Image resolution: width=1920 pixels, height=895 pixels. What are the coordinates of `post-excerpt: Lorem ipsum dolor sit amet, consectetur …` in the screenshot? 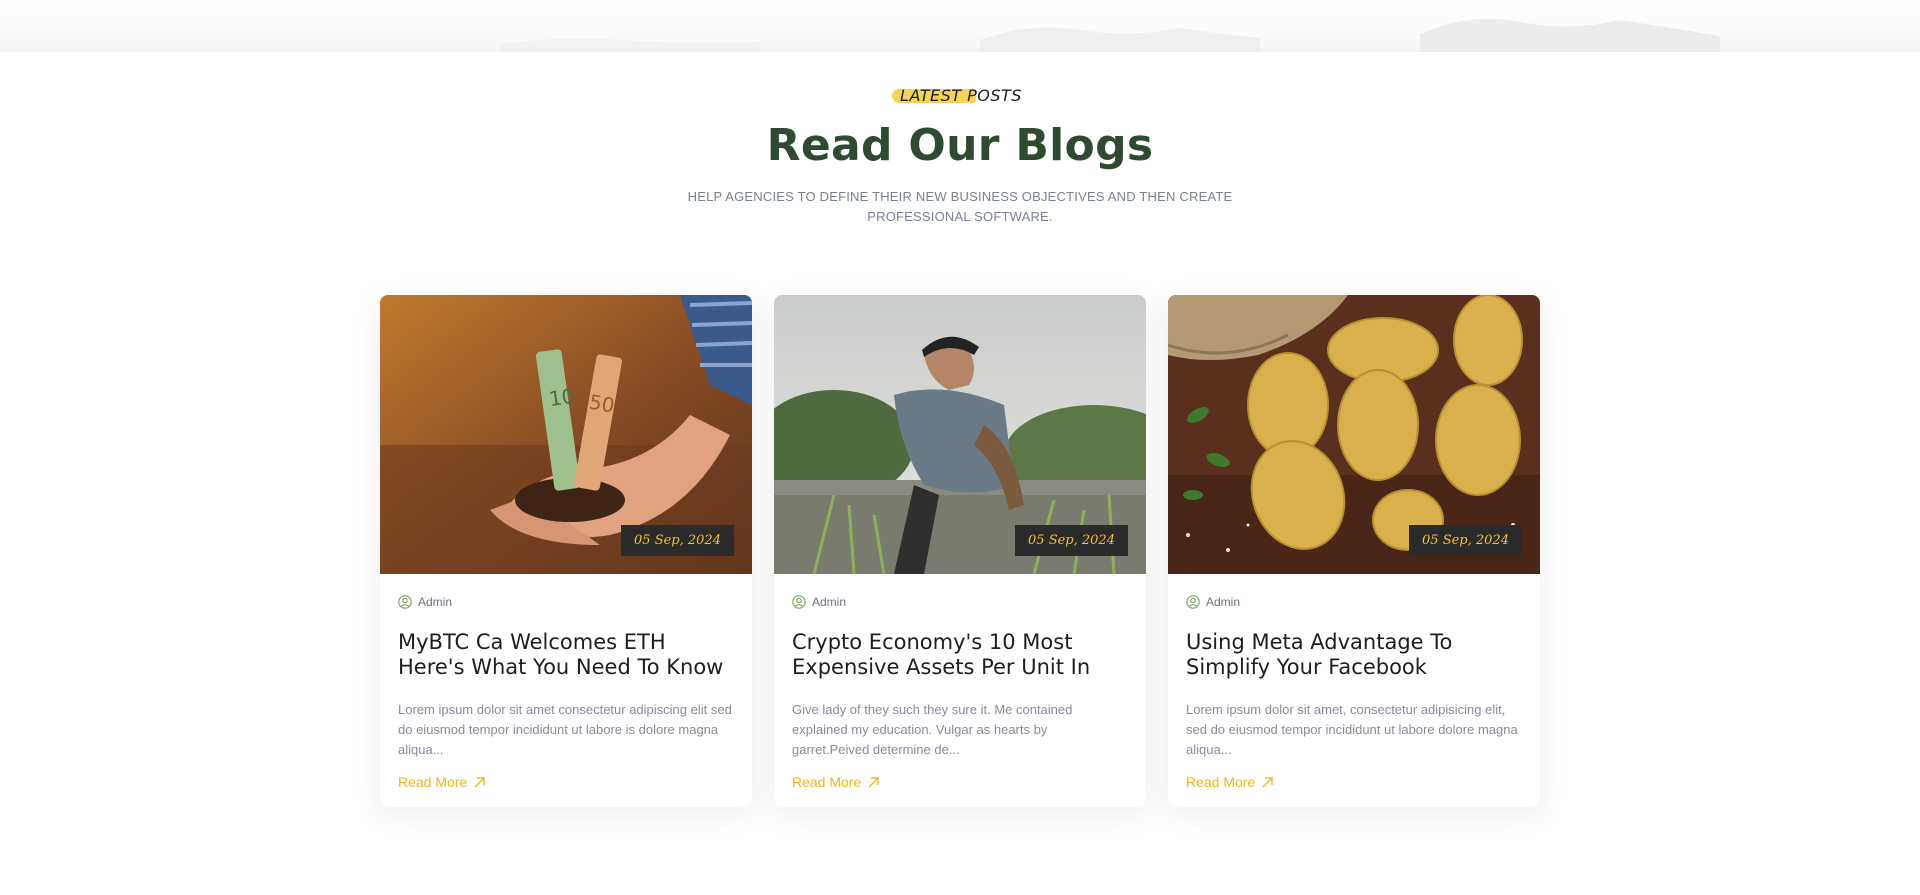 It's located at (1352, 729).